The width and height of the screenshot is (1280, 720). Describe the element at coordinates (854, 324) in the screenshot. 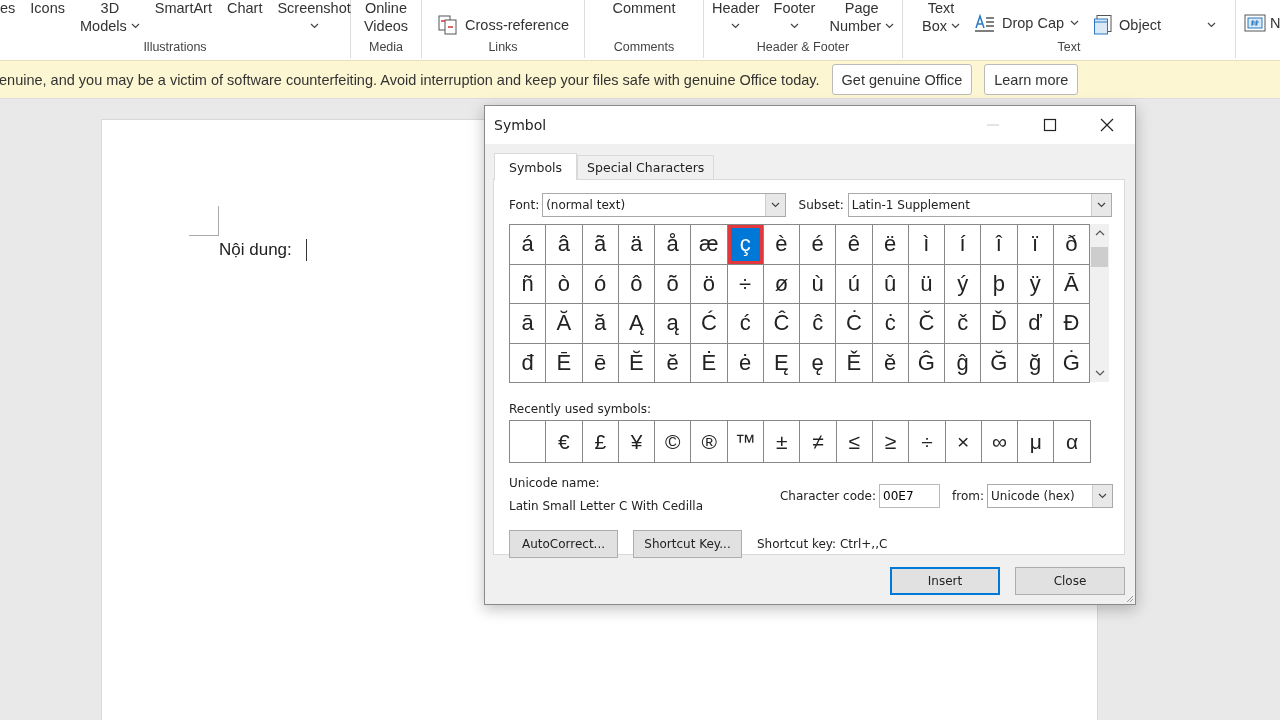

I see `symbol-cell: Ċ` at that location.